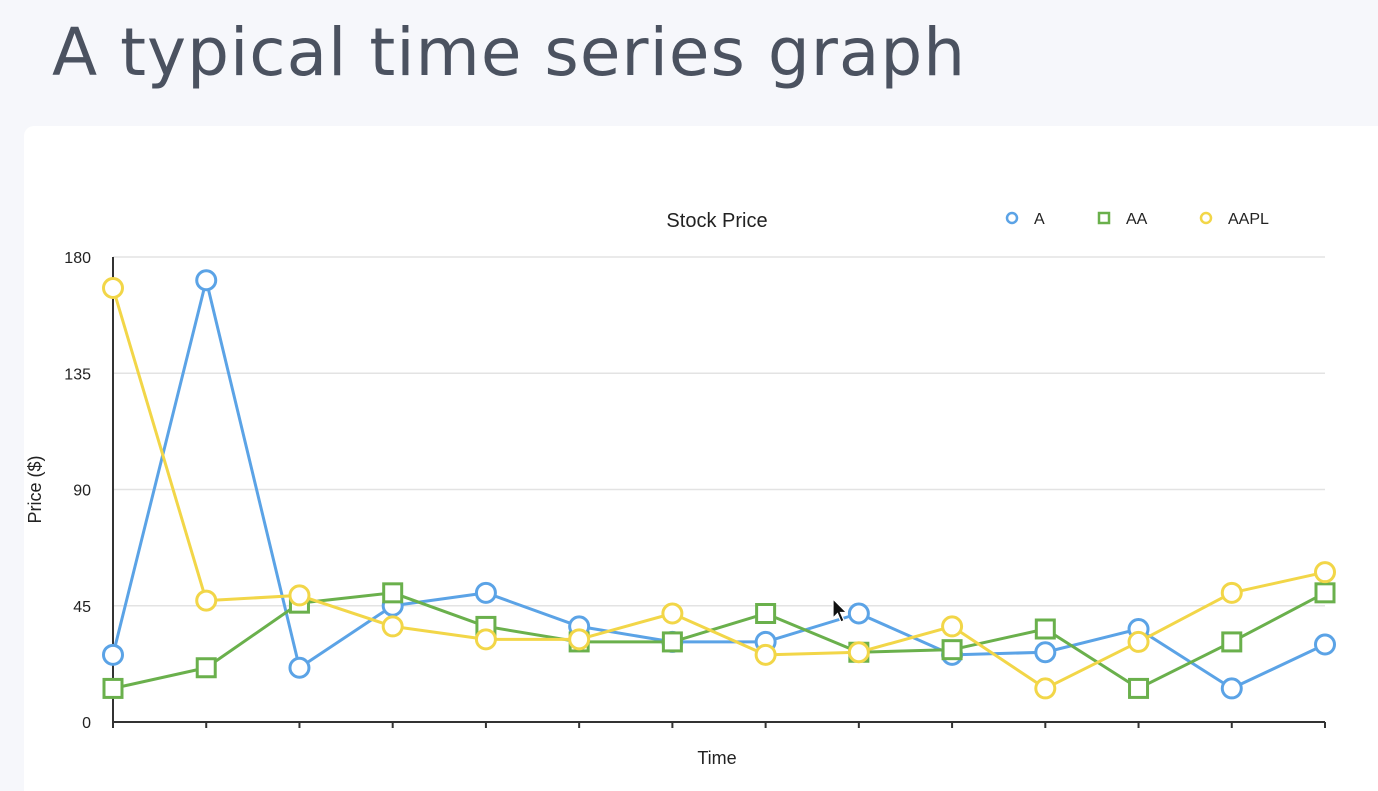 The width and height of the screenshot is (1378, 791). What do you see at coordinates (716, 221) in the screenshot?
I see `chart-title: Stock Price` at bounding box center [716, 221].